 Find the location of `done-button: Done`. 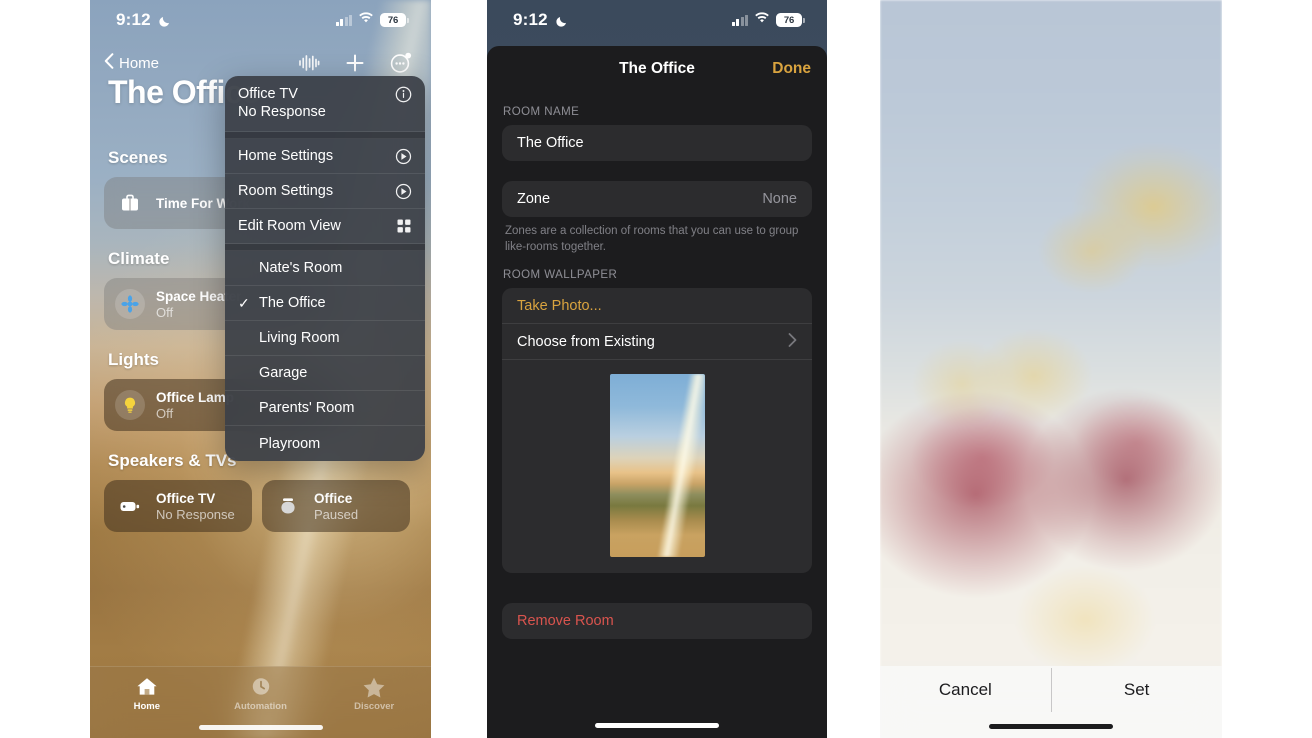

done-button: Done is located at coordinates (791, 69).